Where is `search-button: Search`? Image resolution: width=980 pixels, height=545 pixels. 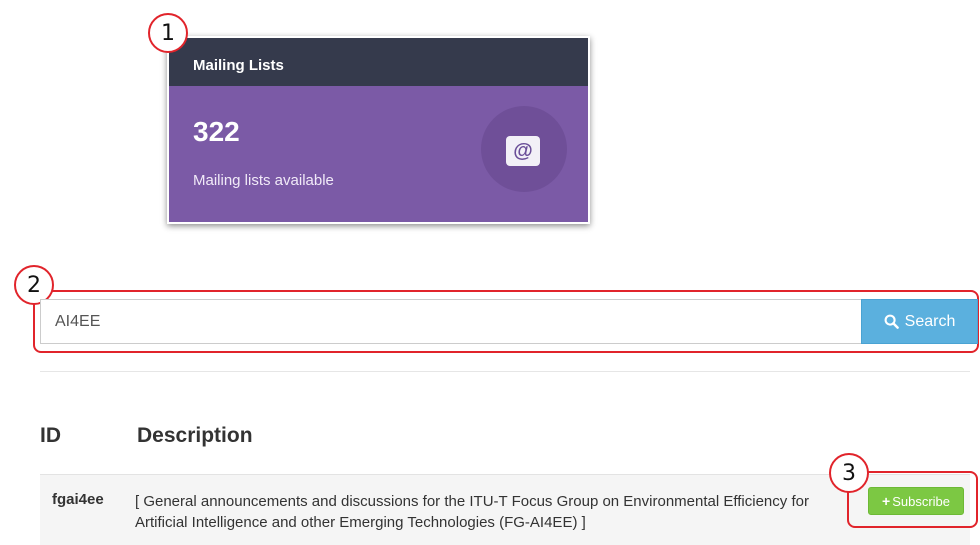 search-button: Search is located at coordinates (919, 321).